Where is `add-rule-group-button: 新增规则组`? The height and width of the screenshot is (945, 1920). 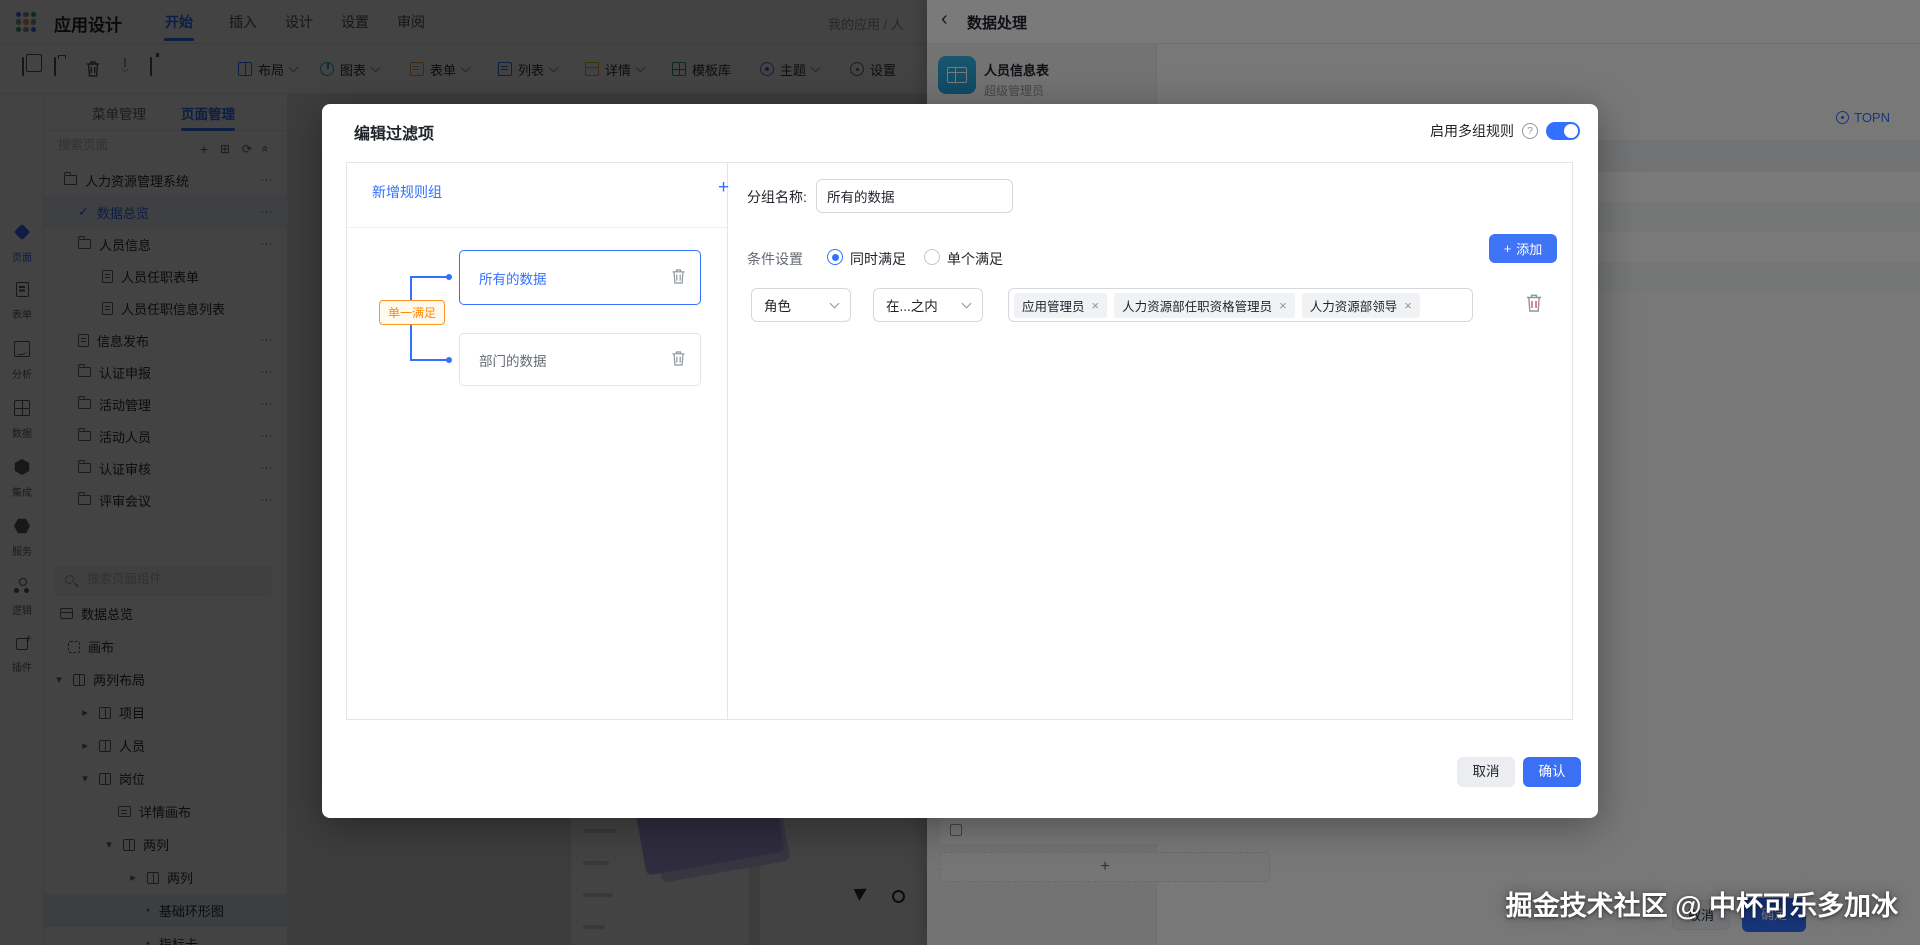
add-rule-group-button: 新增规则组 is located at coordinates (407, 192).